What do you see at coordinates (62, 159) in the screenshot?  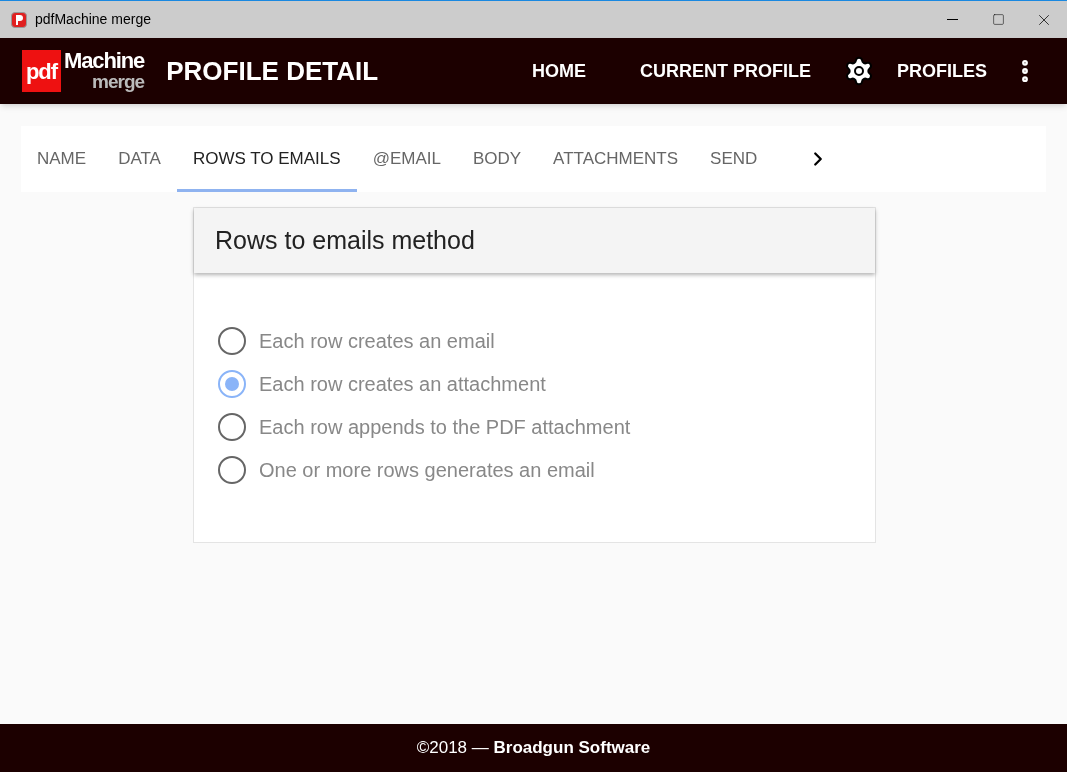 I see `tab: NAME` at bounding box center [62, 159].